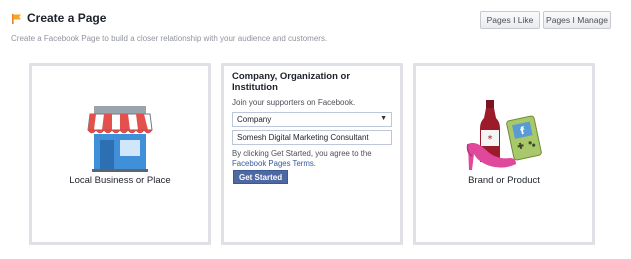  What do you see at coordinates (504, 135) in the screenshot?
I see `brand-products-icon: * f` at bounding box center [504, 135].